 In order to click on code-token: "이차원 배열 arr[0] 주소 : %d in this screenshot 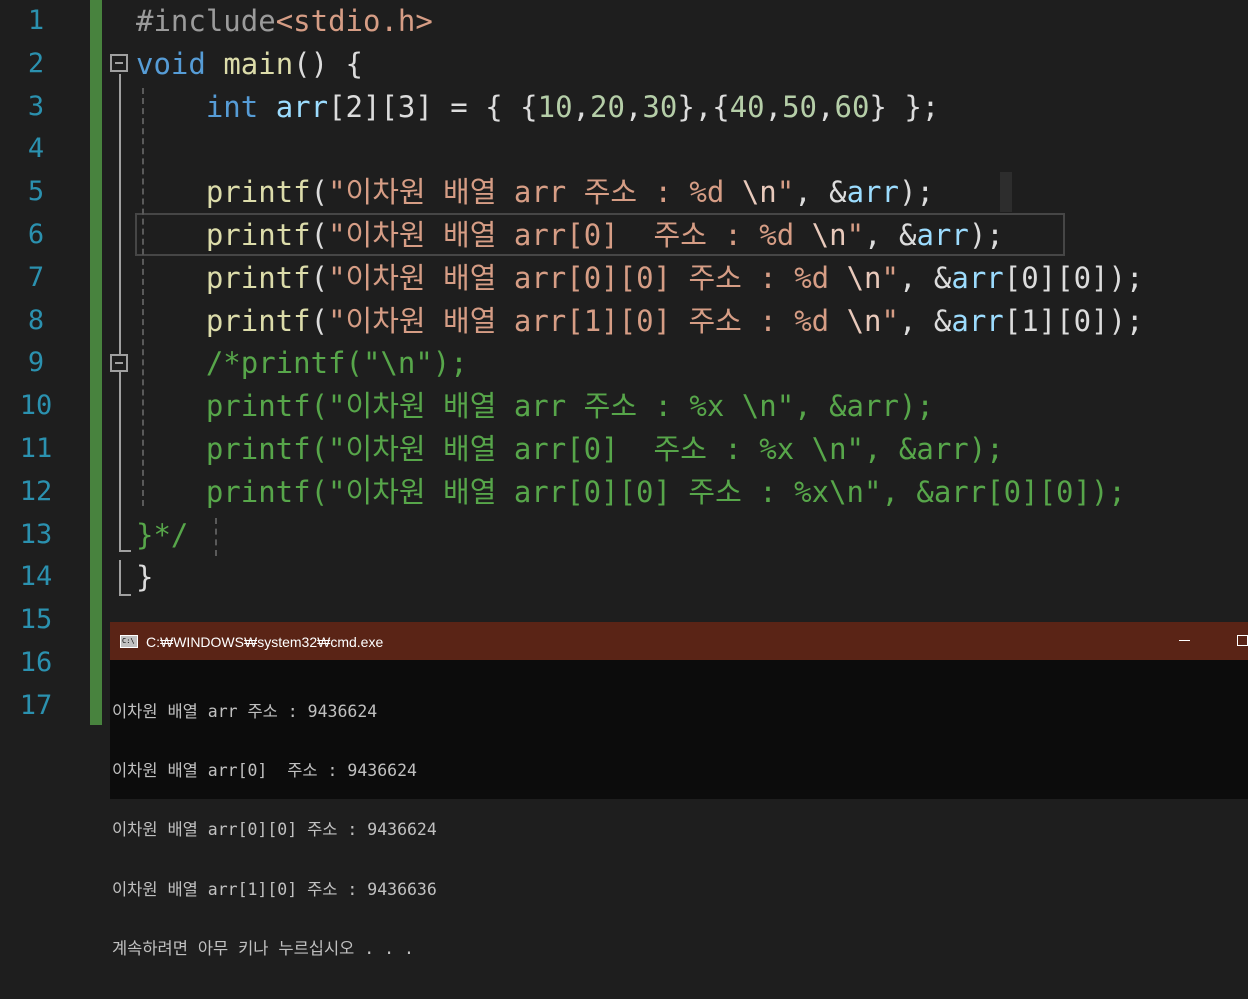, I will do `click(570, 235)`.